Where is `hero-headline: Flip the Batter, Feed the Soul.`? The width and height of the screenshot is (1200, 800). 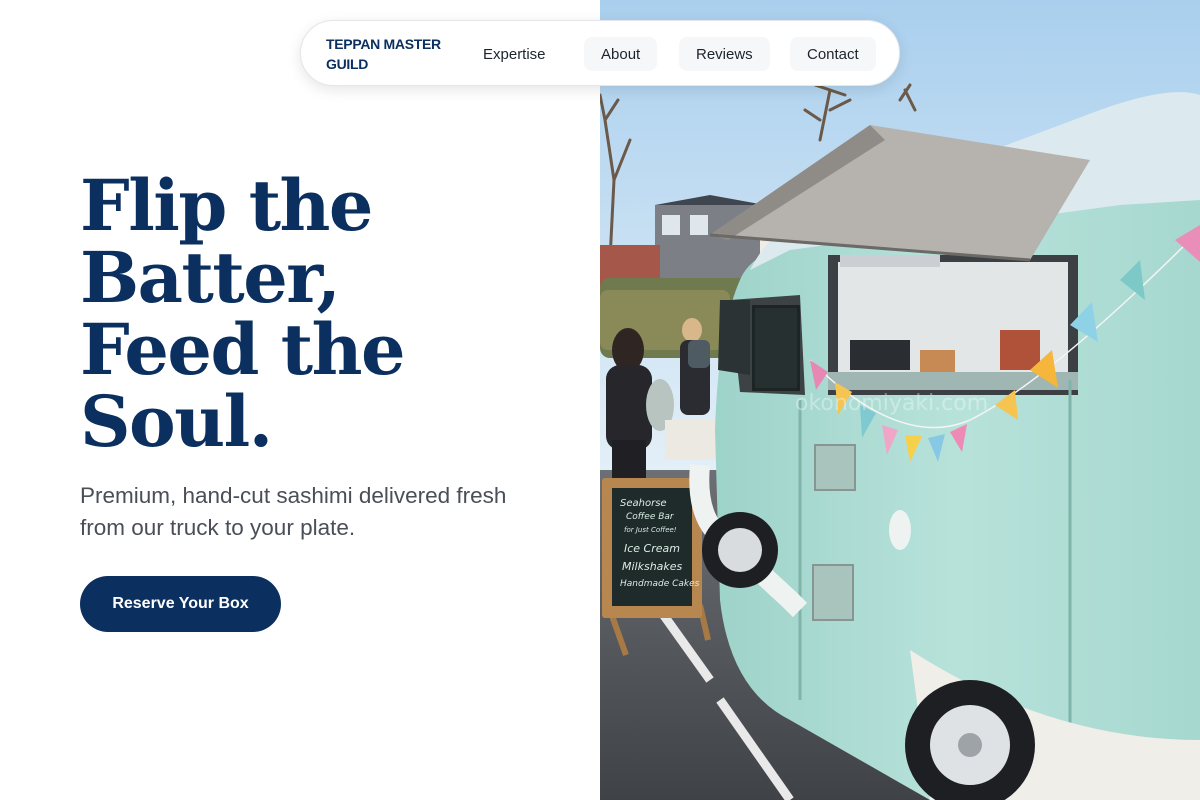
hero-headline: Flip the Batter, Feed the Soul. is located at coordinates (320, 314).